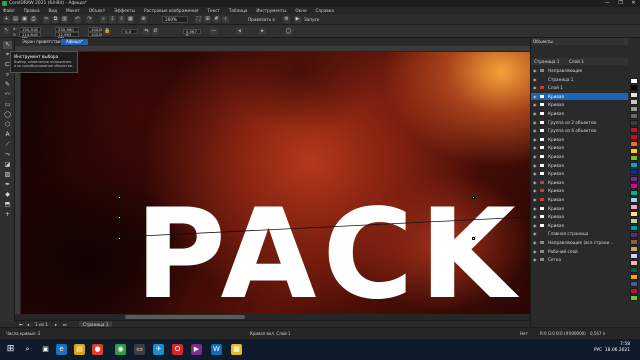 This screenshot has height=360, width=640. Describe the element at coordinates (7, 105) in the screenshot. I see `rectangle-tool-icon: ▭` at that location.